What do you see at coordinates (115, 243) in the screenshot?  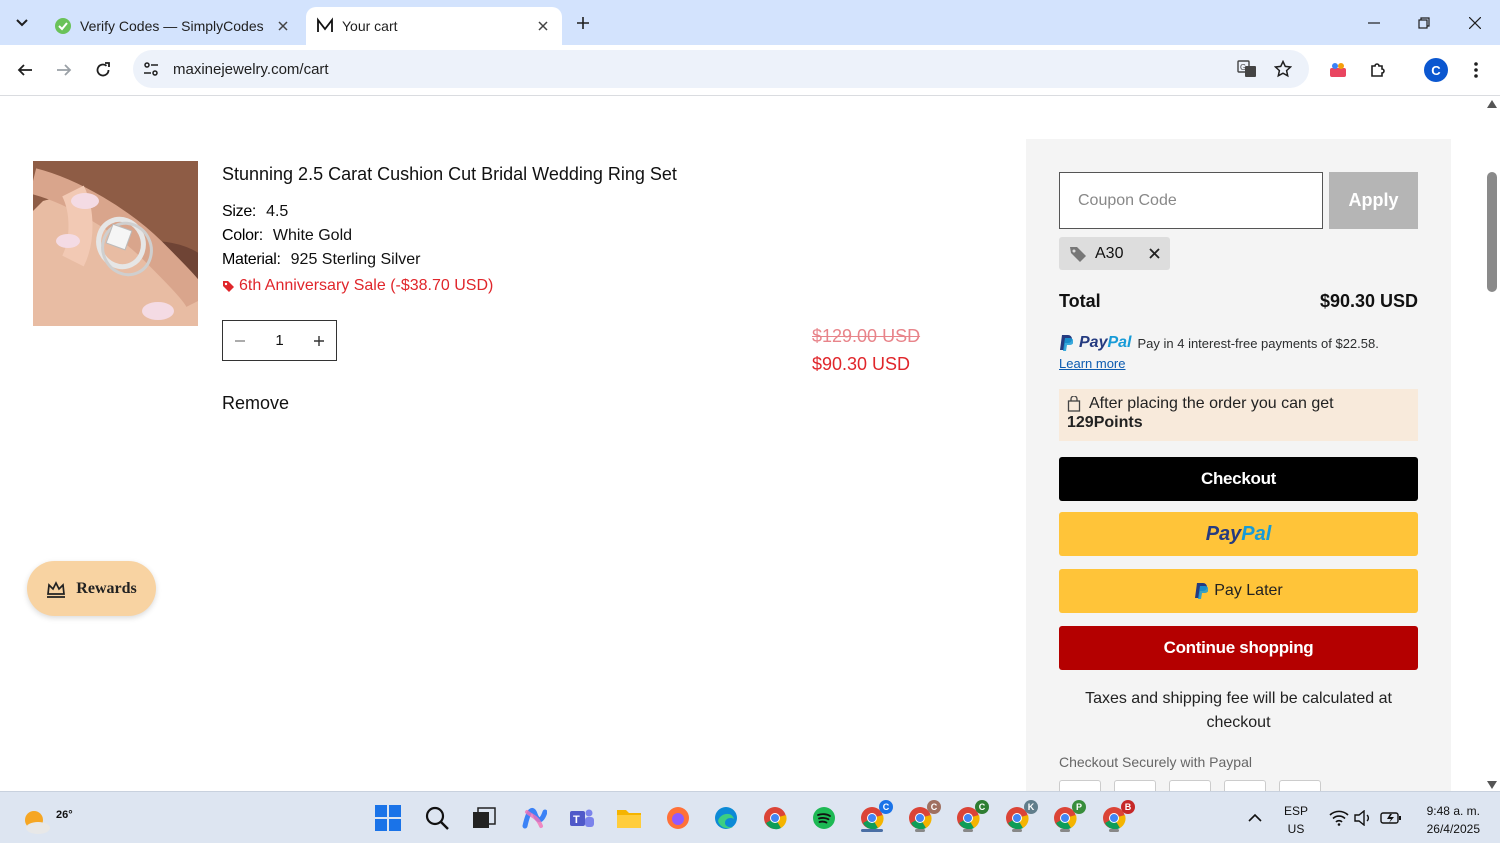 I see `product-image` at bounding box center [115, 243].